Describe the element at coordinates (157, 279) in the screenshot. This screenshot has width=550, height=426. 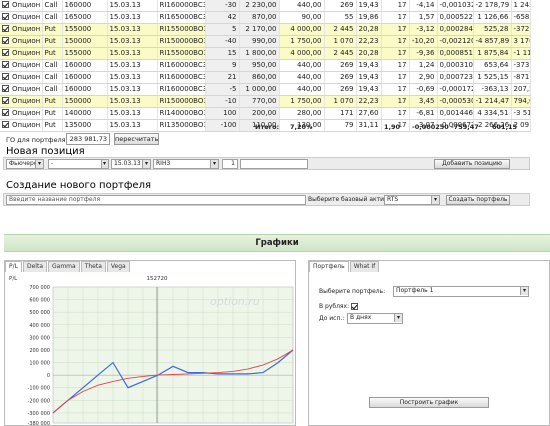
I see `x-center-label: 152720` at that location.